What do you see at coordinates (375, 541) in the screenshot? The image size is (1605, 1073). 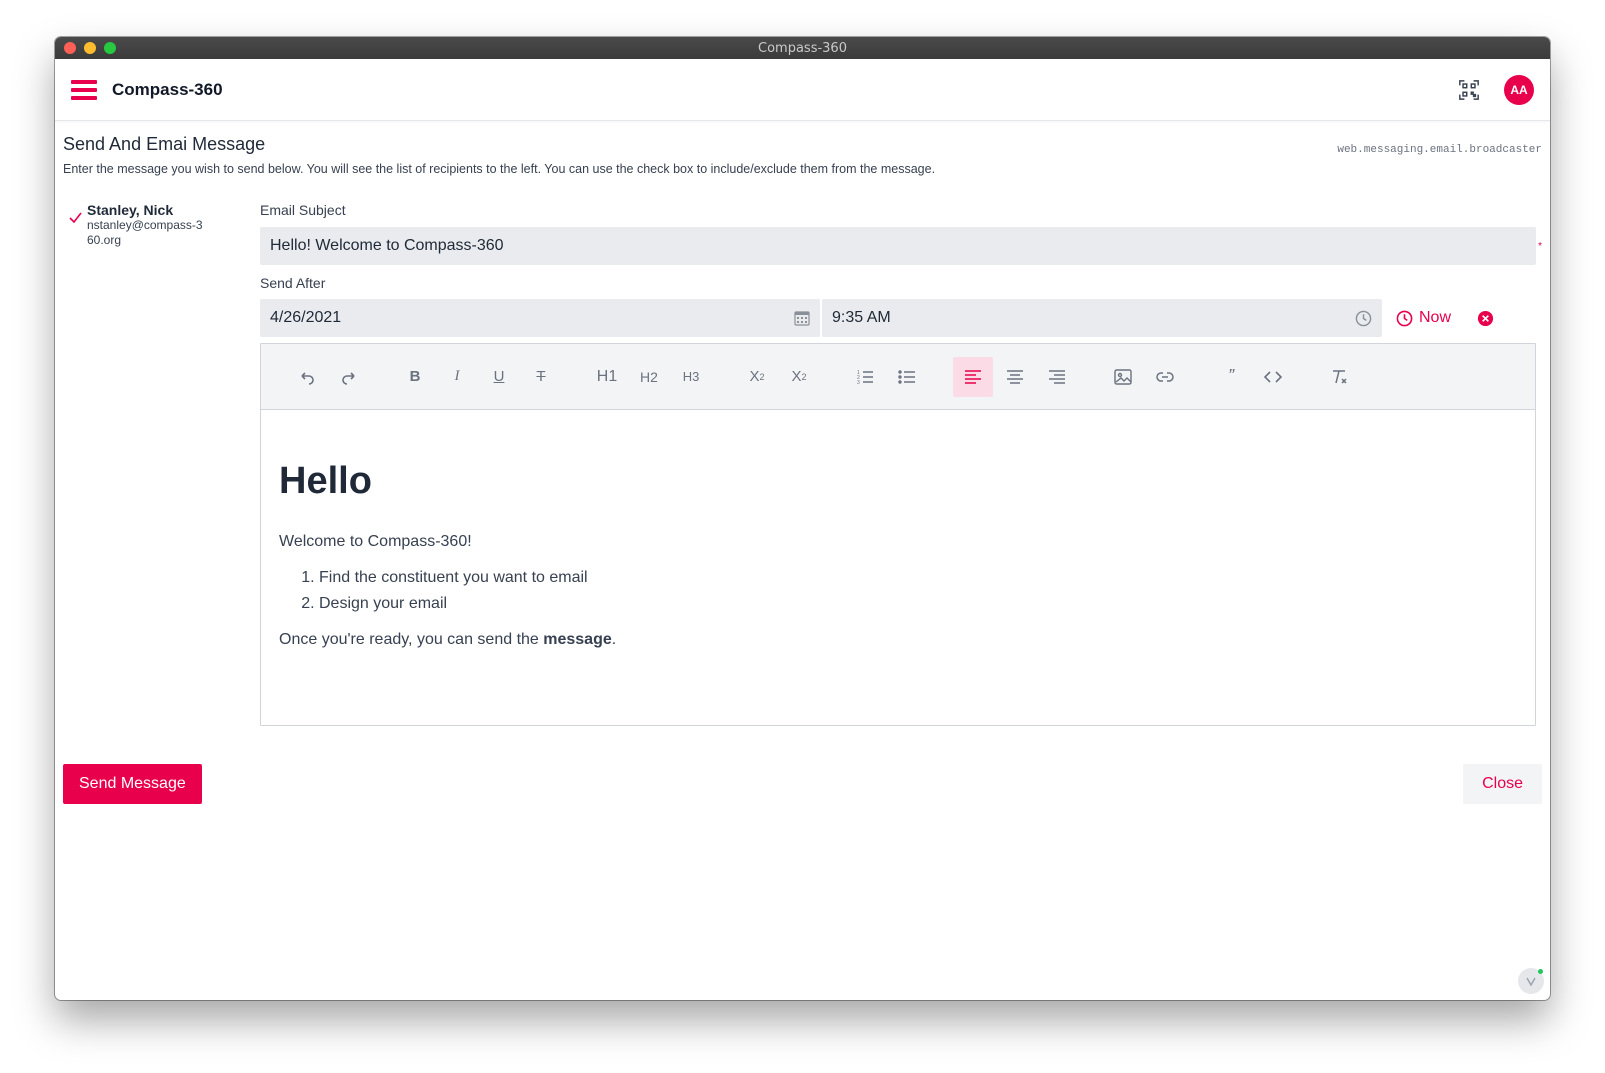 I see `editor-paragraph: Welcome to Compass-360!` at bounding box center [375, 541].